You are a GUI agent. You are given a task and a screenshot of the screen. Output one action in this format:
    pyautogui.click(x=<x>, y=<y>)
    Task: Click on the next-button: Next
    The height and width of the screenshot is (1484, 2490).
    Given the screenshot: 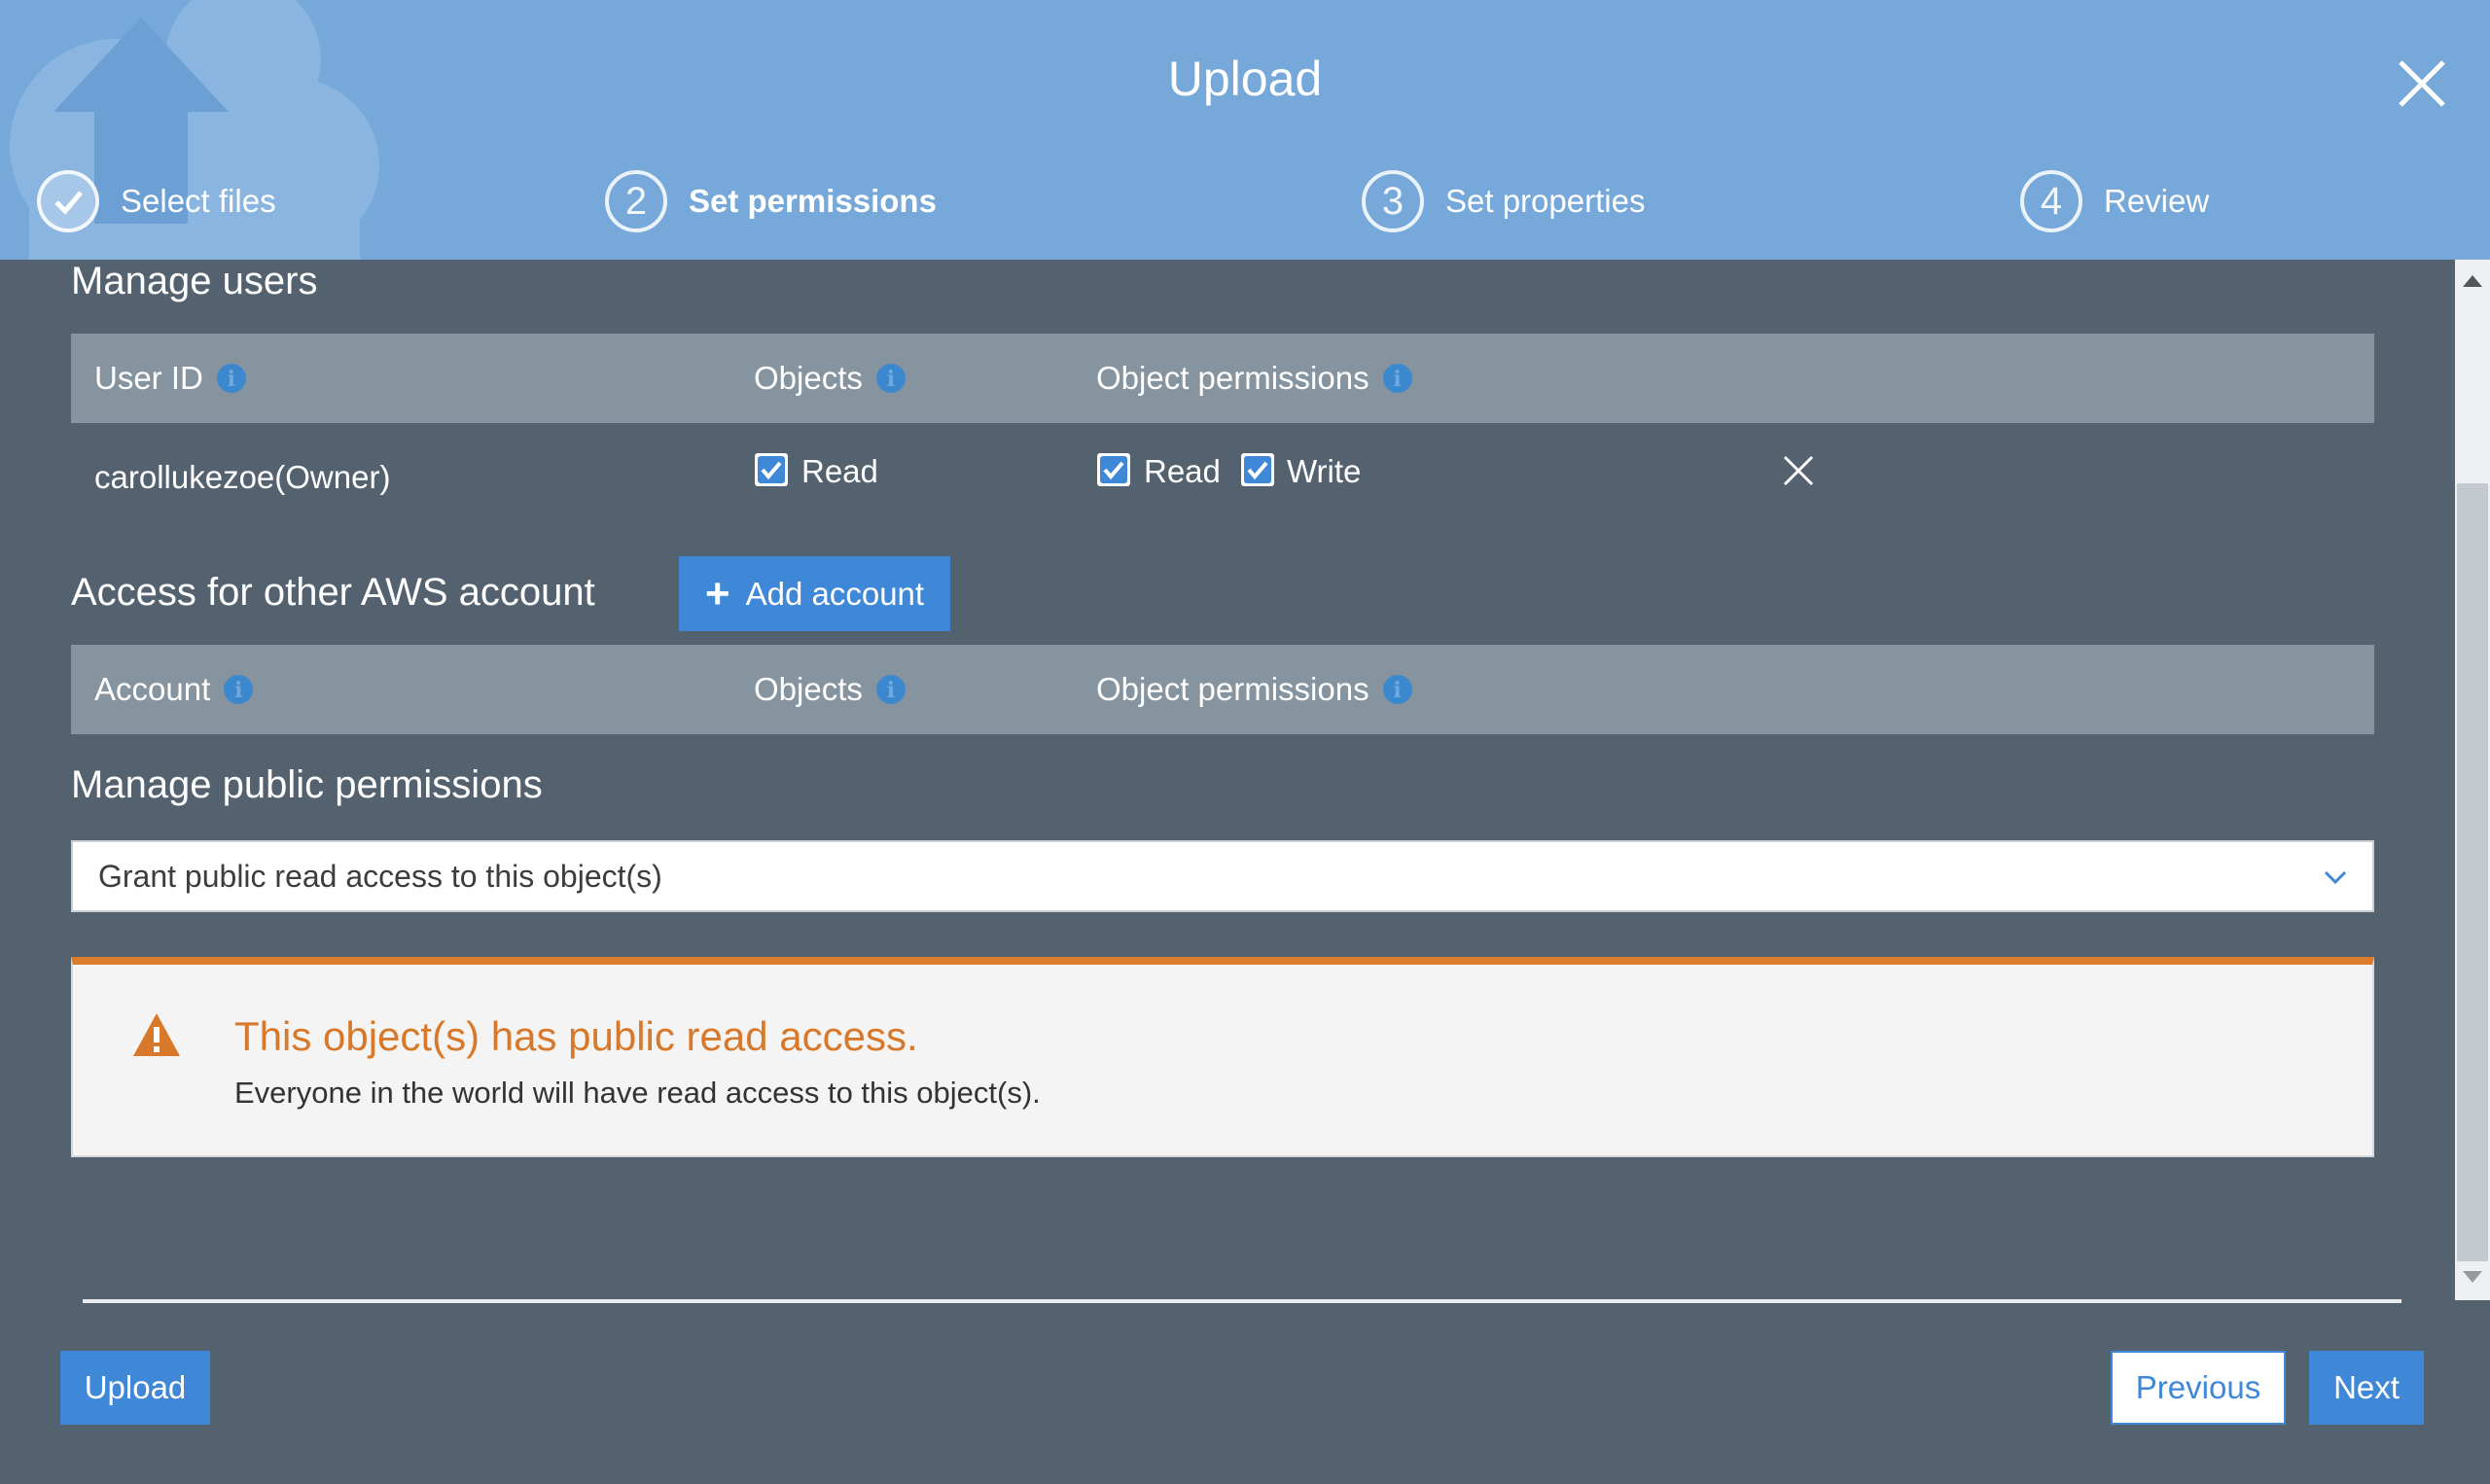 What is the action you would take?
    pyautogui.click(x=2366, y=1388)
    